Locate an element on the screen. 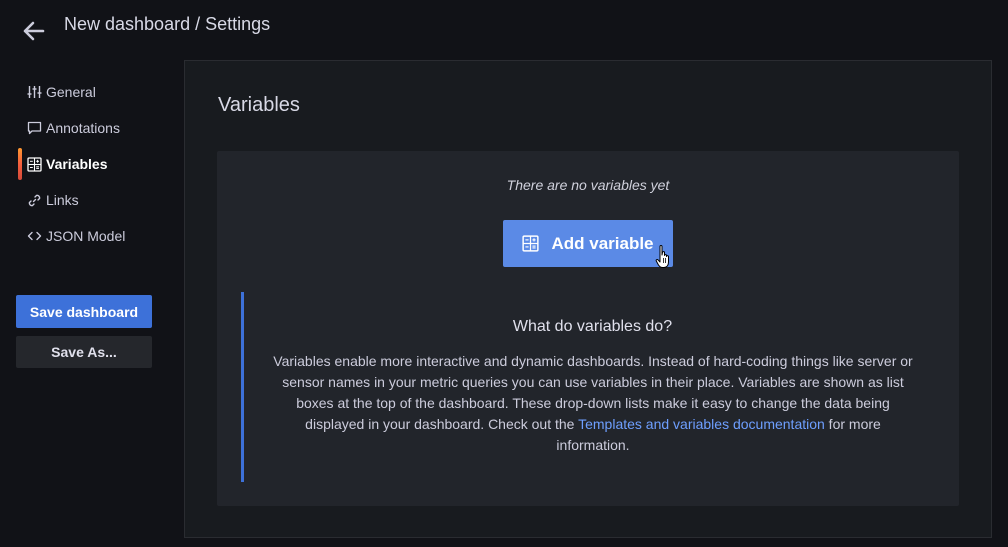 The image size is (1008, 547). documentation-link: Templates and variables documentation is located at coordinates (701, 424).